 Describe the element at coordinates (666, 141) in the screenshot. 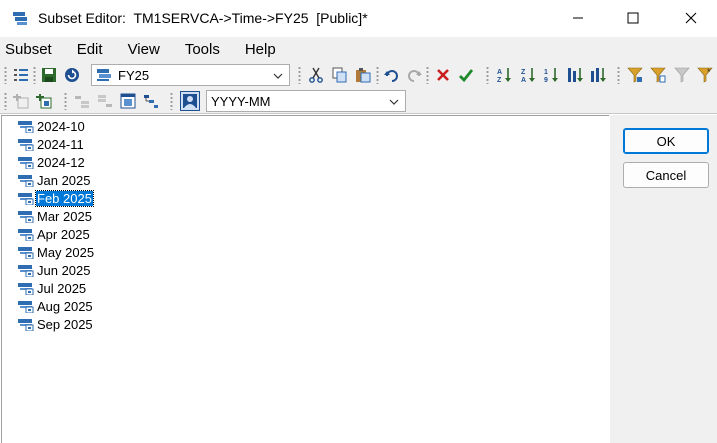

I see `ok-button: OK` at that location.